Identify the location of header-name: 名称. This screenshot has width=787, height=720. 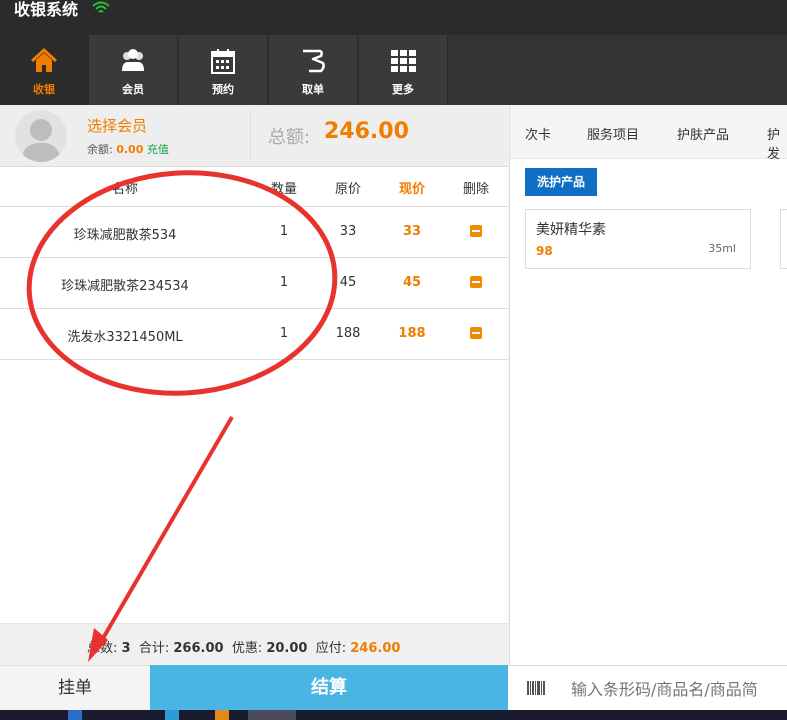
(124, 189).